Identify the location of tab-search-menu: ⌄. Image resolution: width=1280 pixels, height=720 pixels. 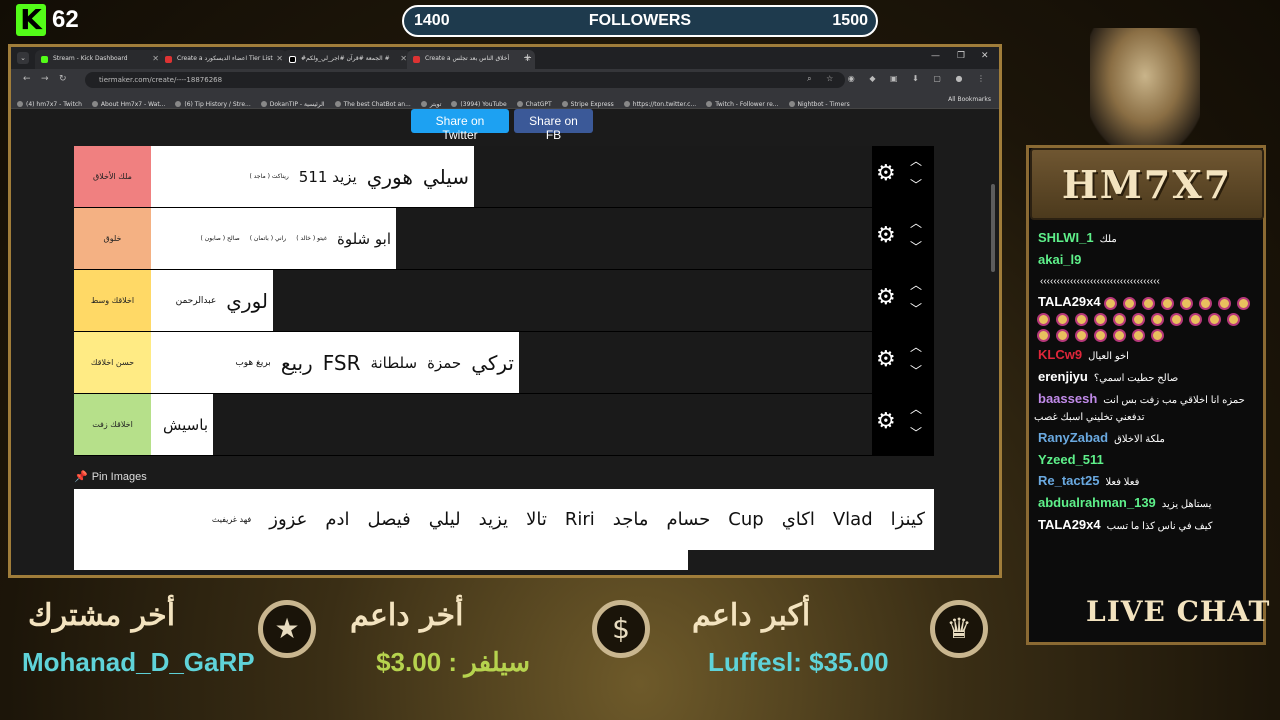
(23, 58).